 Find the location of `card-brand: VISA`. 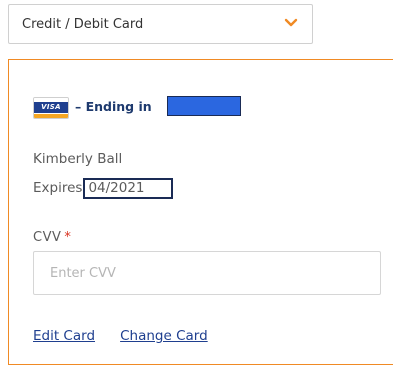

card-brand: VISA is located at coordinates (51, 107).